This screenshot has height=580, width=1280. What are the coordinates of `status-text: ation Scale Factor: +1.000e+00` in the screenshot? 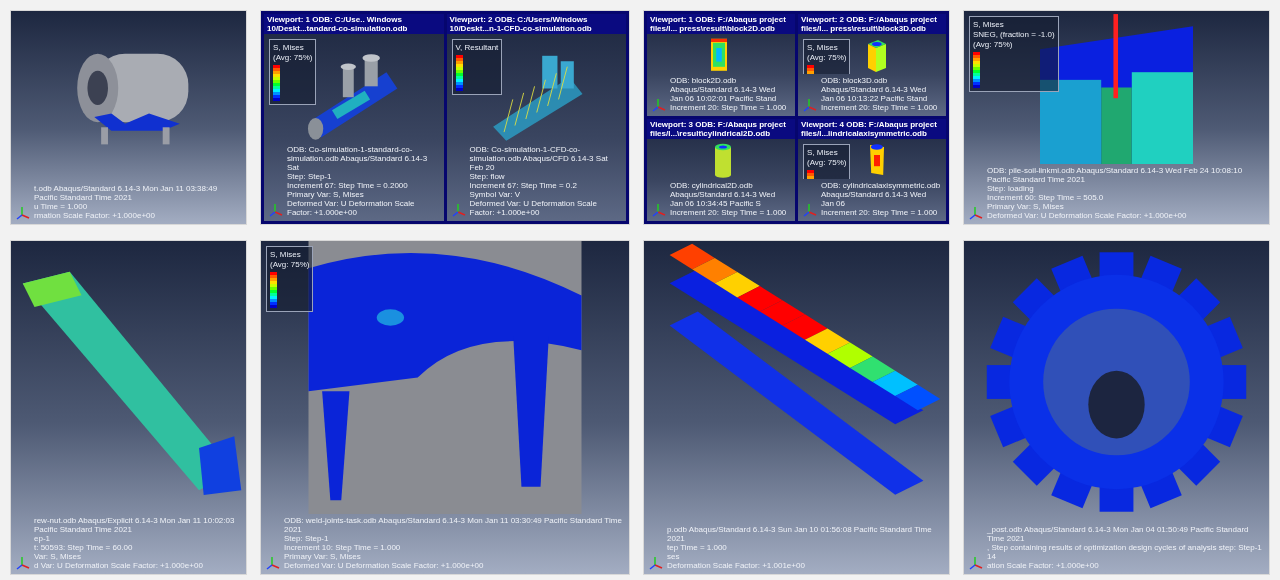 It's located at (1043, 565).